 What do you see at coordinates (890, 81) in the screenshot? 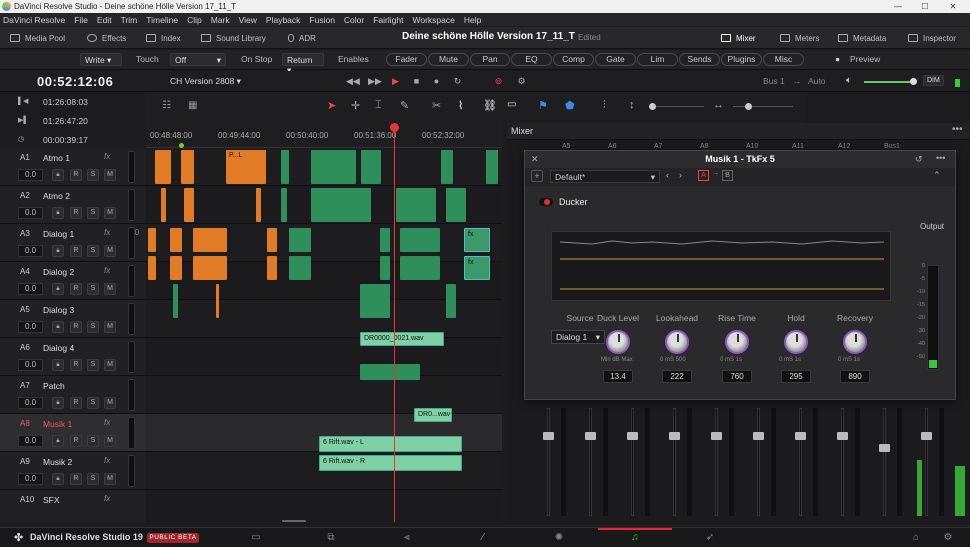
I see `monitor-volume-slider` at bounding box center [890, 81].